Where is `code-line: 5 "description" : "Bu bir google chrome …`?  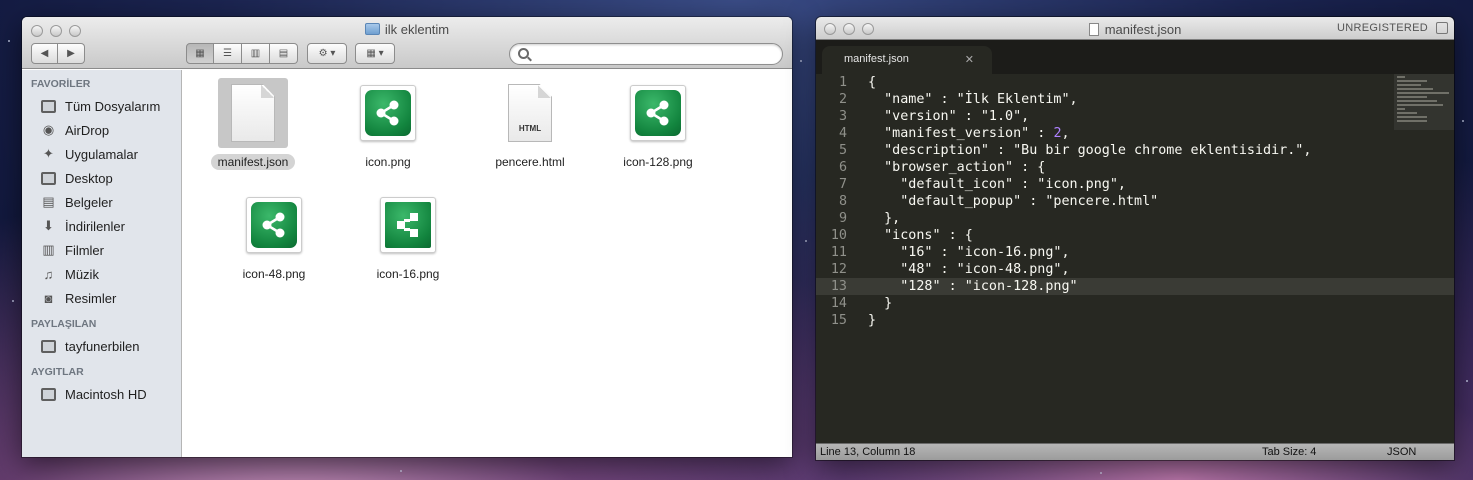 code-line: 5 "description" : "Bu bir google chrome … is located at coordinates (1135, 150).